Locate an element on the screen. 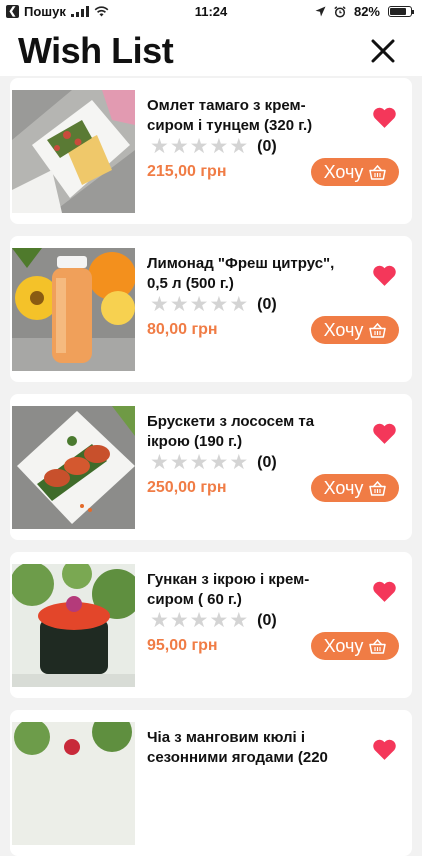  product-image-bruschetta is located at coordinates (73, 467).